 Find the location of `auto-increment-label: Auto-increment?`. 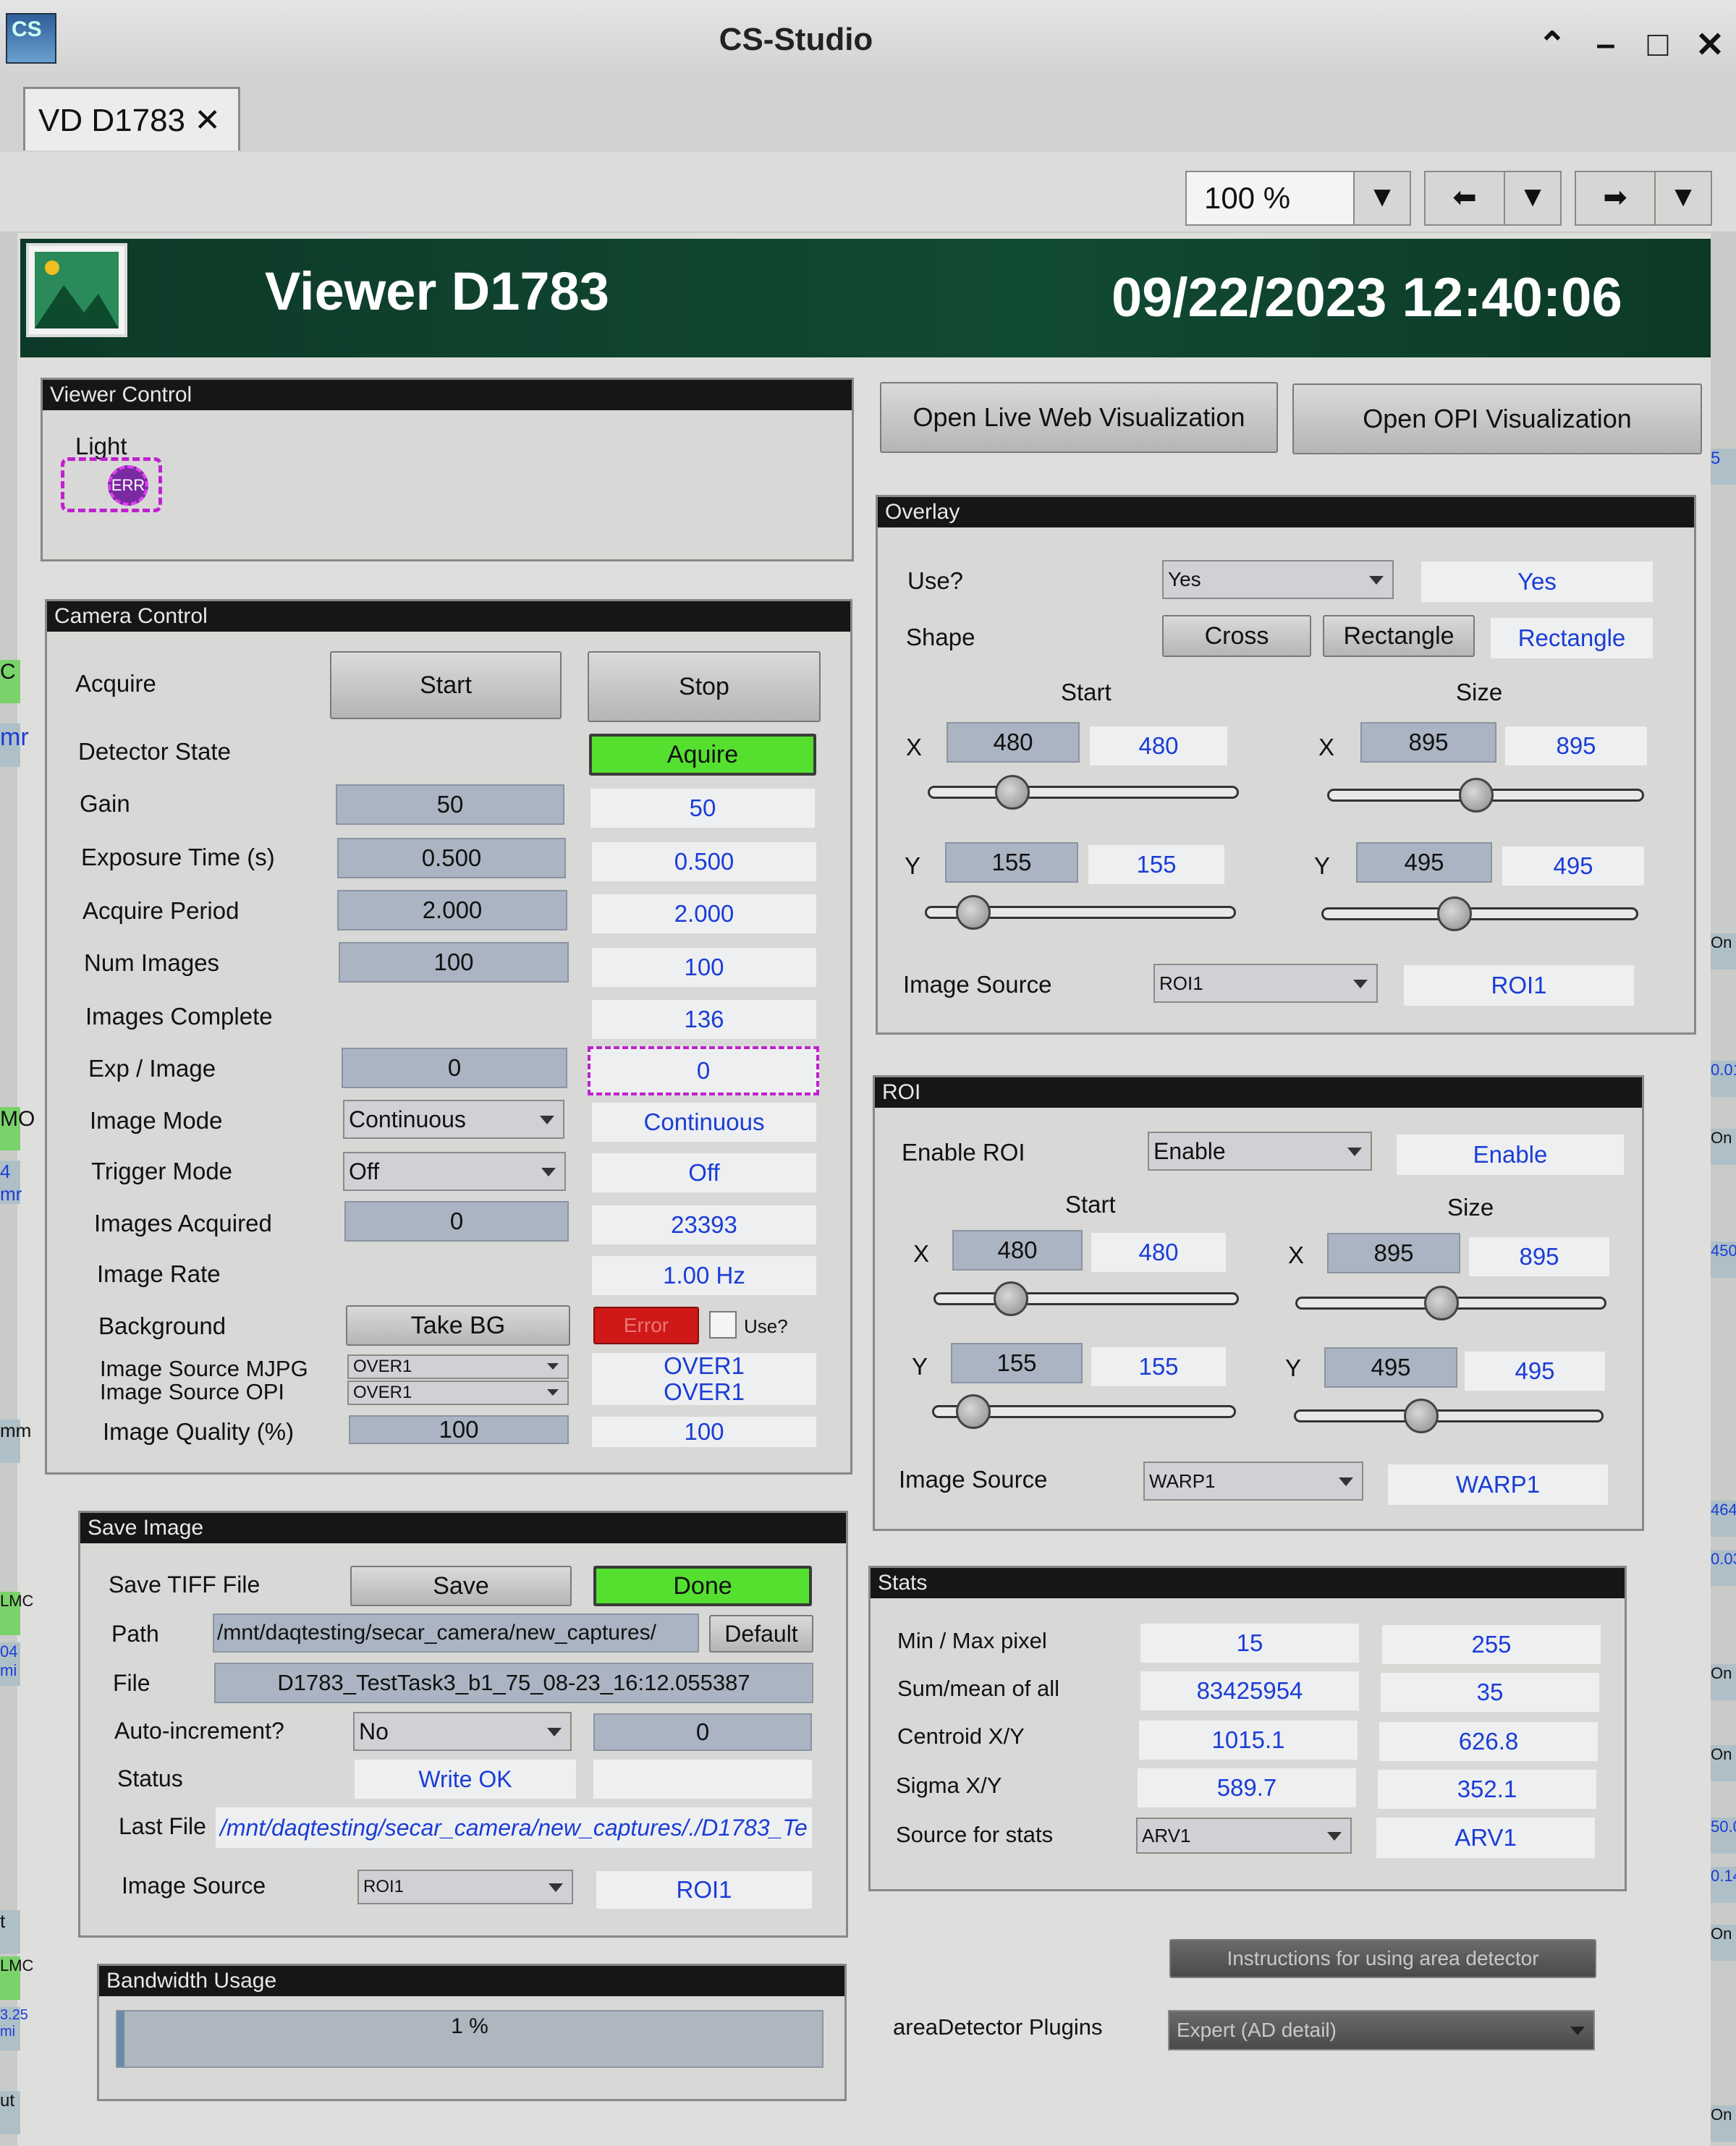

auto-increment-label: Auto-increment? is located at coordinates (199, 1731).